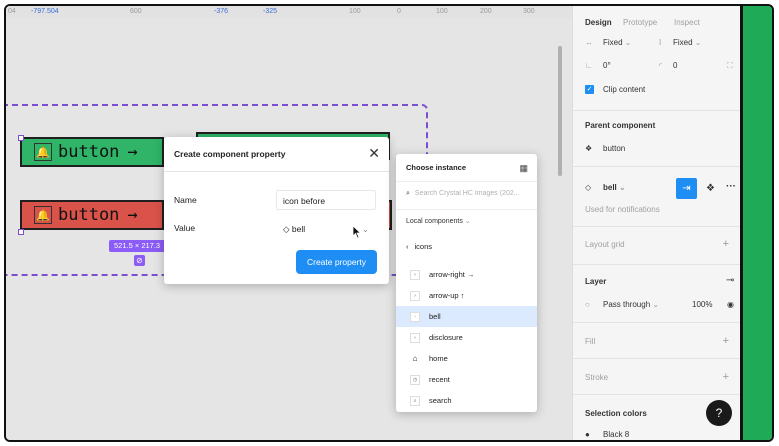 The height and width of the screenshot is (446, 779). Describe the element at coordinates (357, 232) in the screenshot. I see `mouse-cursor-icon` at that location.